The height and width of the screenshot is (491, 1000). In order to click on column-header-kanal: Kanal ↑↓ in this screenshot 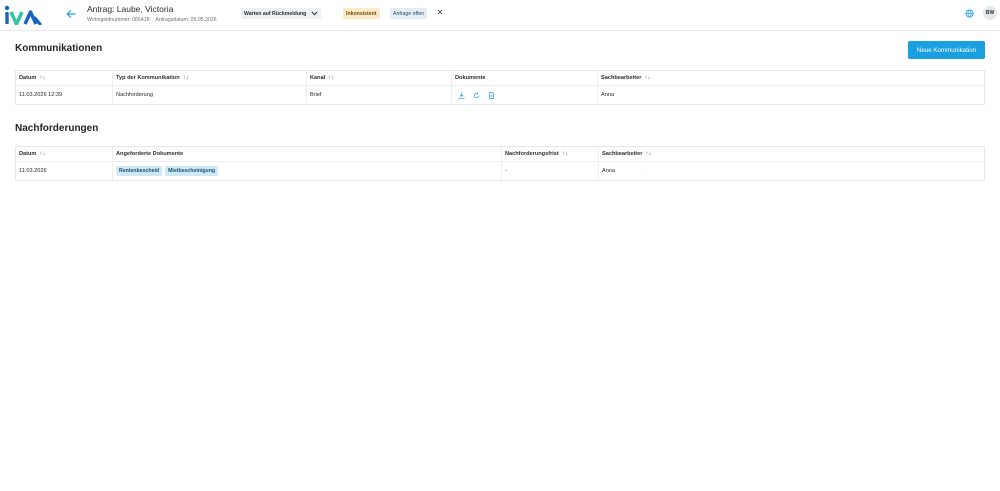, I will do `click(379, 78)`.